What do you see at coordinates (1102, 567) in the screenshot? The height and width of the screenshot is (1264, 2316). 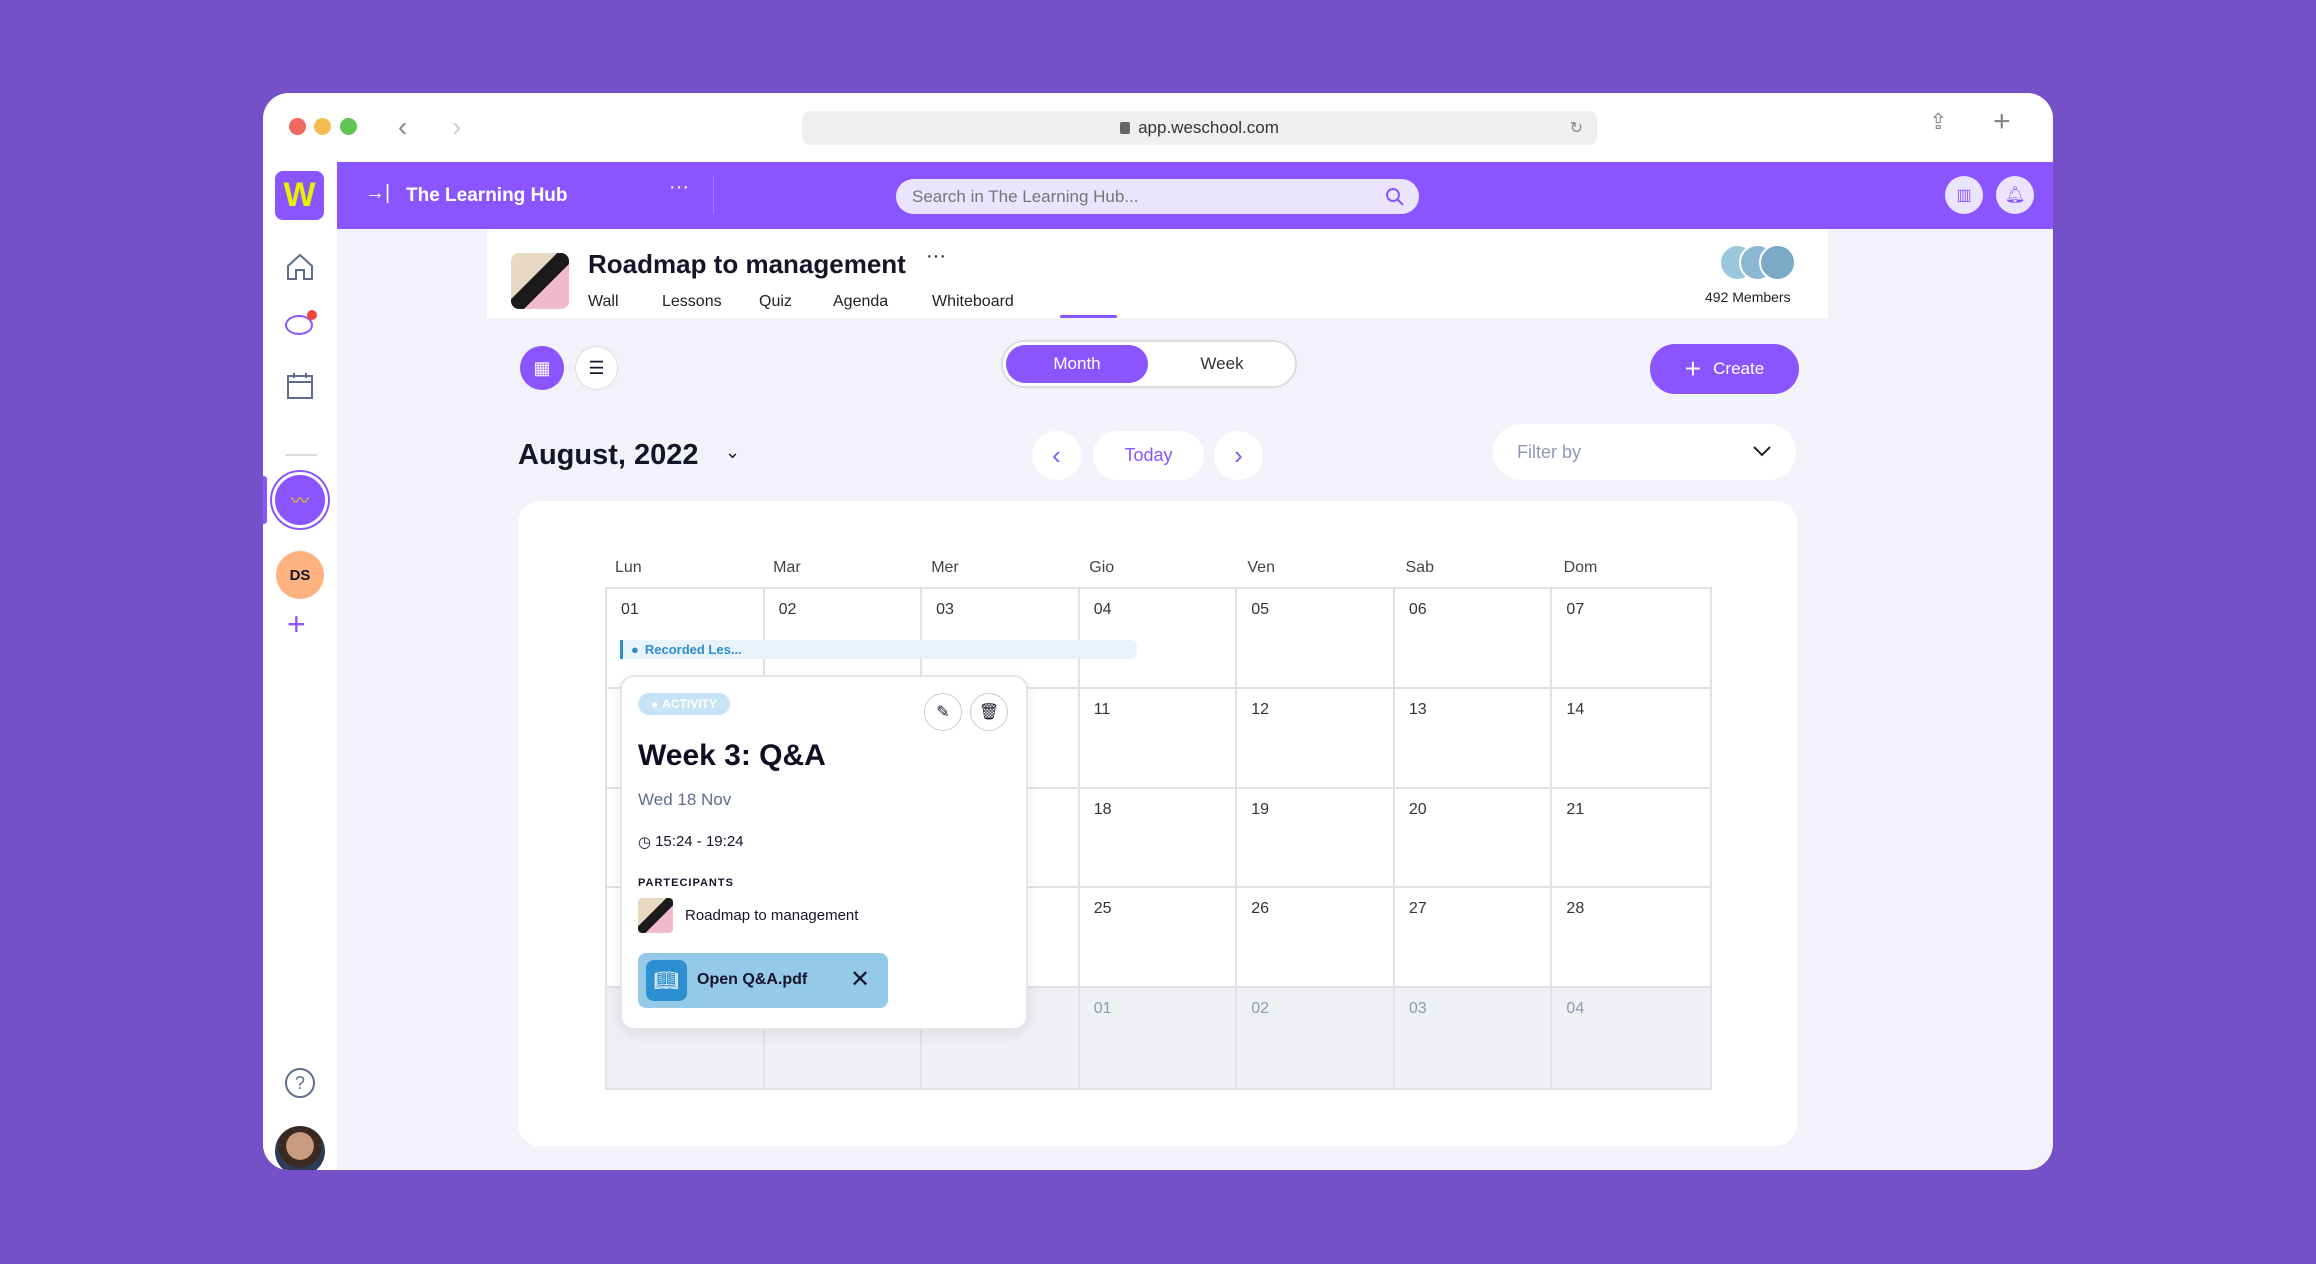 I see `weekday-header: Gio` at bounding box center [1102, 567].